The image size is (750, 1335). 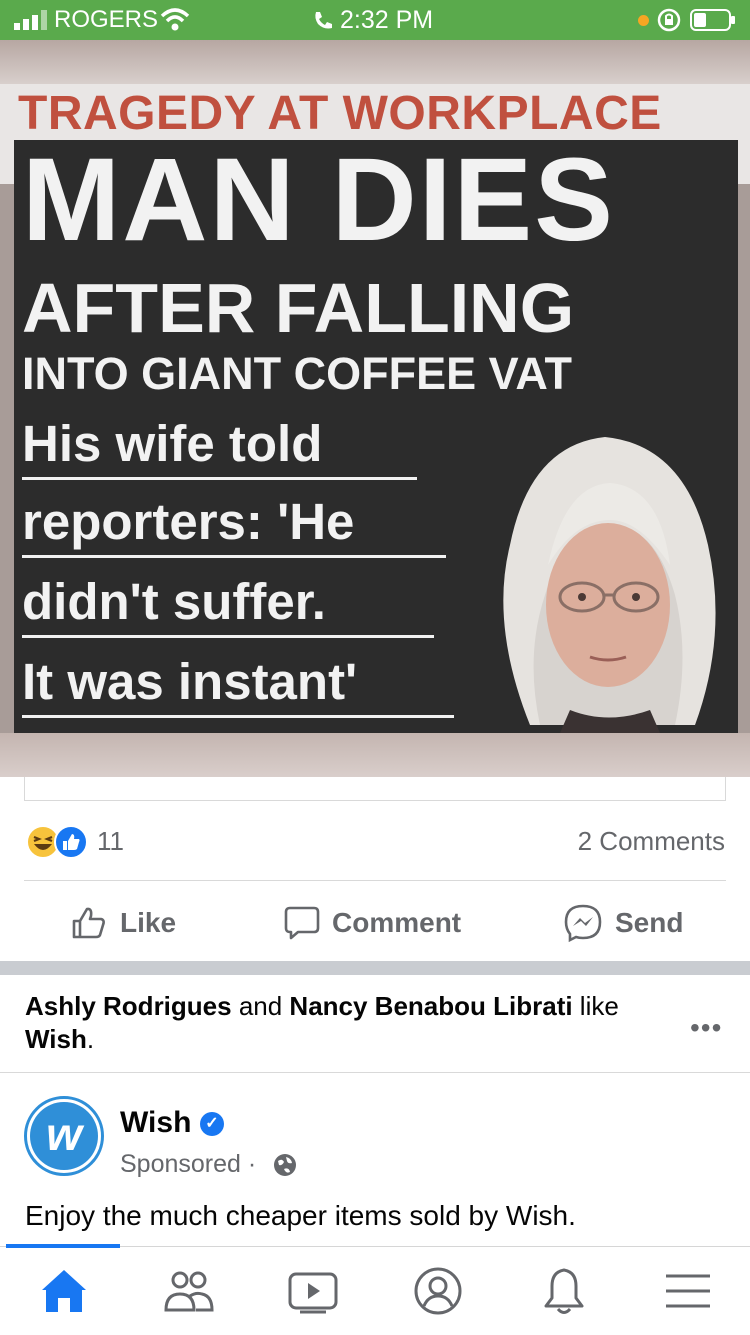 What do you see at coordinates (595, 1006) in the screenshot?
I see `like-text: like` at bounding box center [595, 1006].